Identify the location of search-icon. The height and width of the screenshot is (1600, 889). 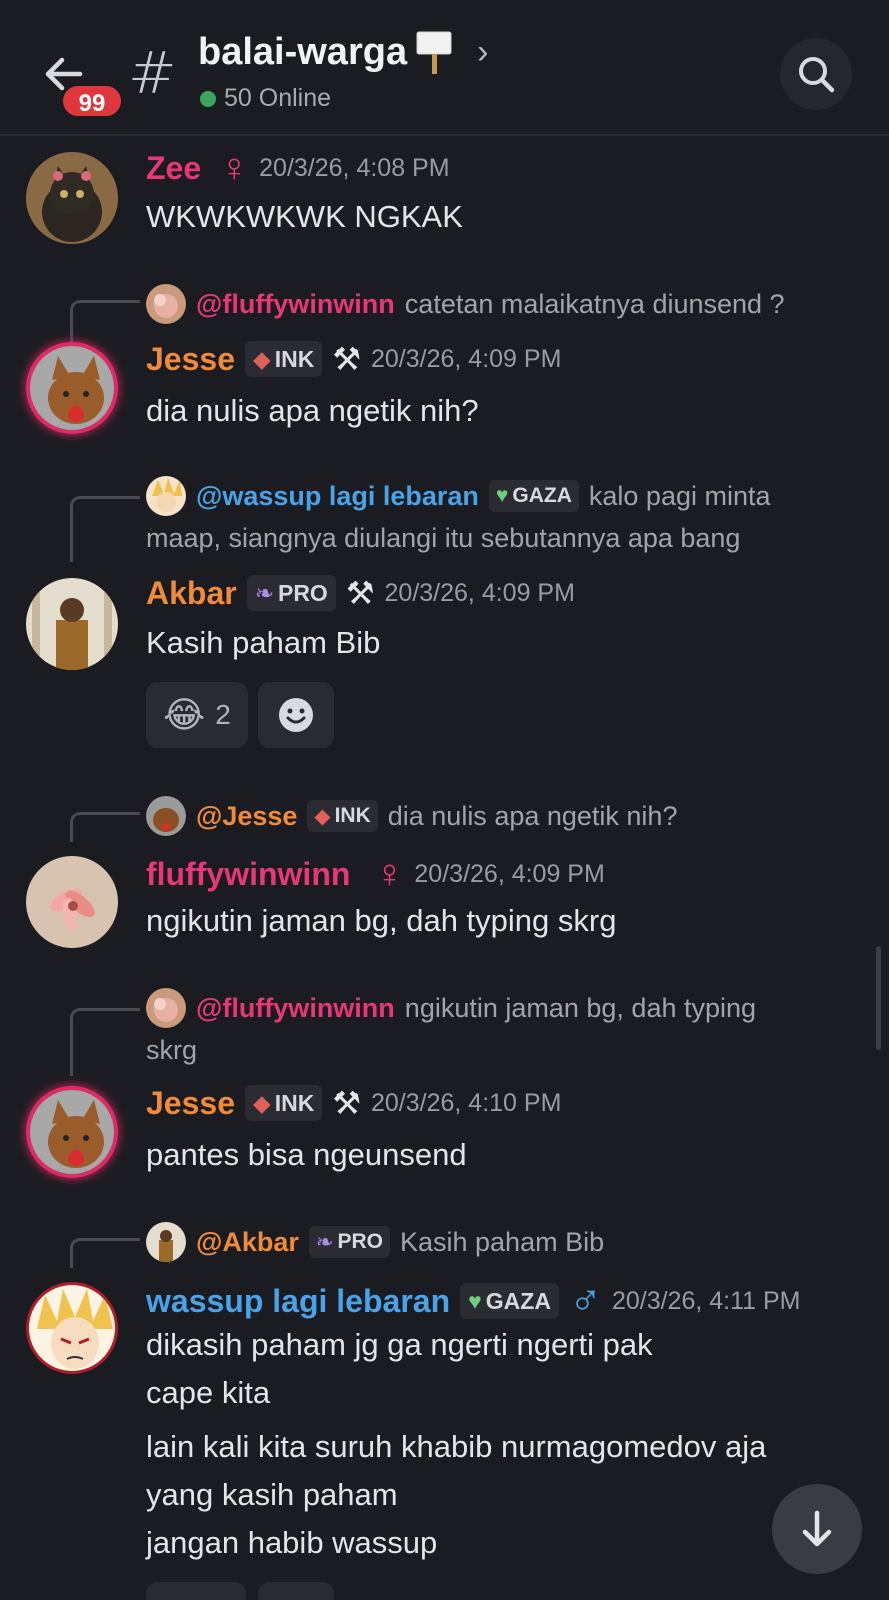
(817, 75).